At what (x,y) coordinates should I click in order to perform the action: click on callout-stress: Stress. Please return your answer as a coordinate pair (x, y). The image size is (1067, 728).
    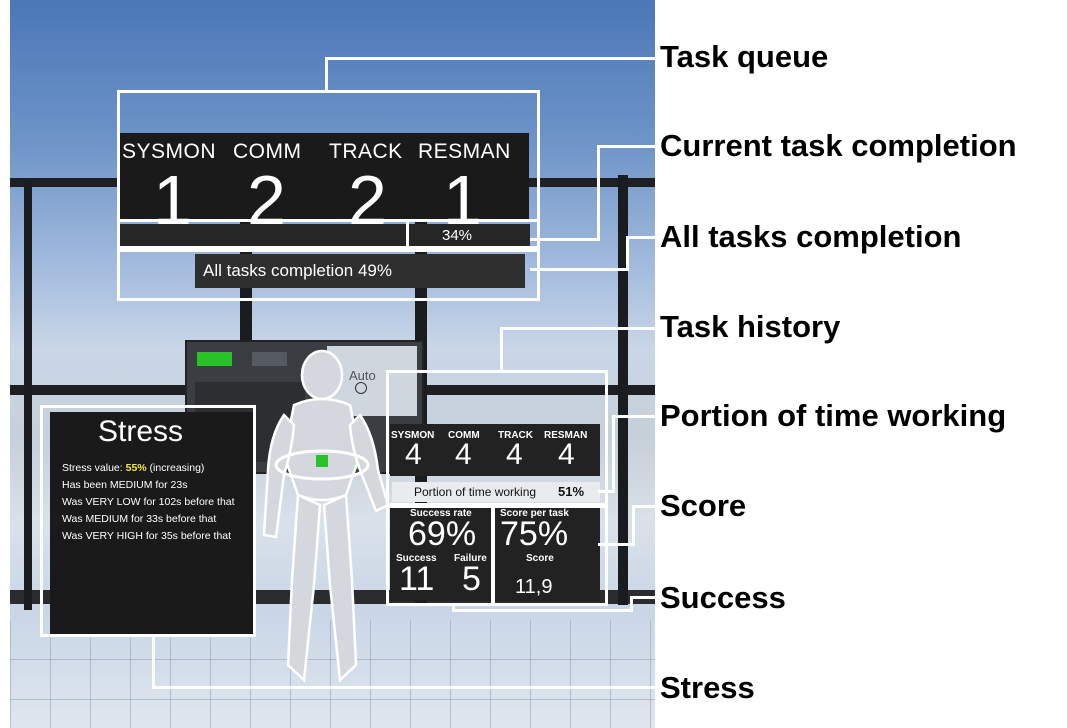
    Looking at the image, I should click on (707, 687).